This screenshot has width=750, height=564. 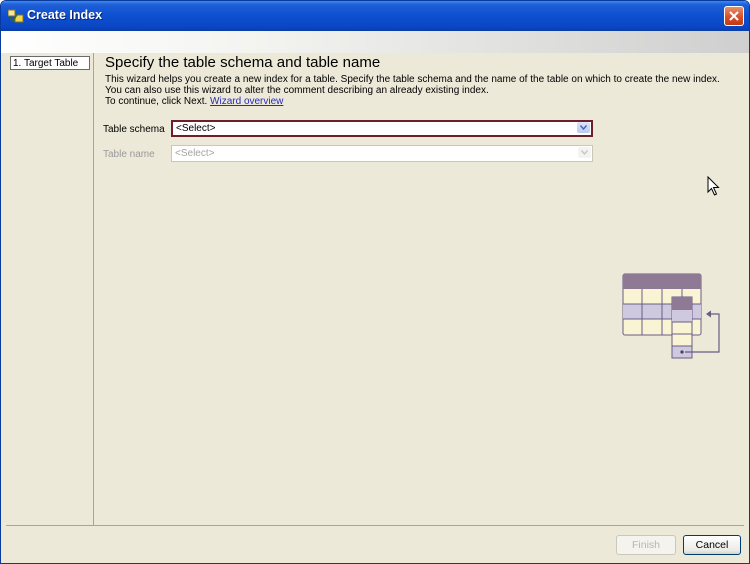 I want to click on table-name-dropdown-button, so click(x=584, y=152).